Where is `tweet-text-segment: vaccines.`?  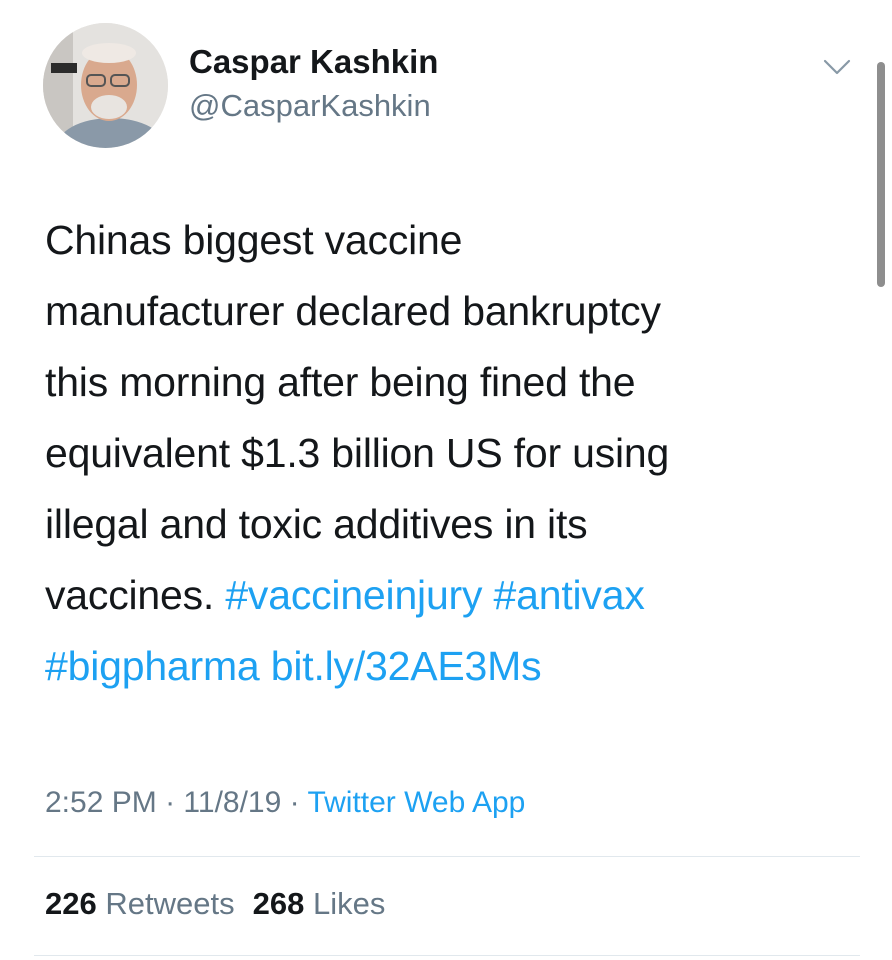 tweet-text-segment: vaccines. is located at coordinates (135, 595).